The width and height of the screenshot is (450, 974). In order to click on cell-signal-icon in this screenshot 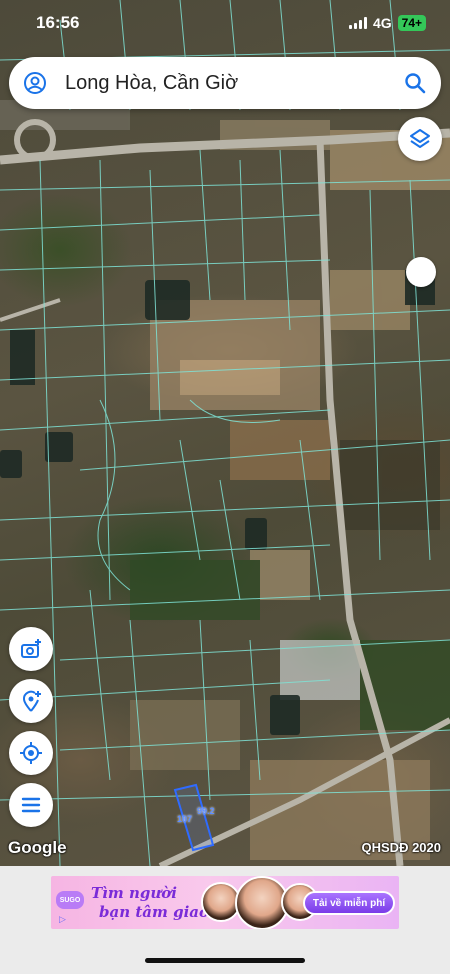, I will do `click(357, 23)`.